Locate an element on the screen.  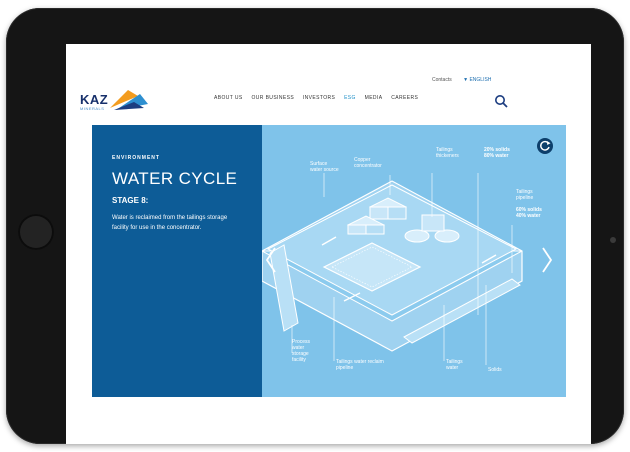
nav-item-media: MEDIA is located at coordinates (374, 98).